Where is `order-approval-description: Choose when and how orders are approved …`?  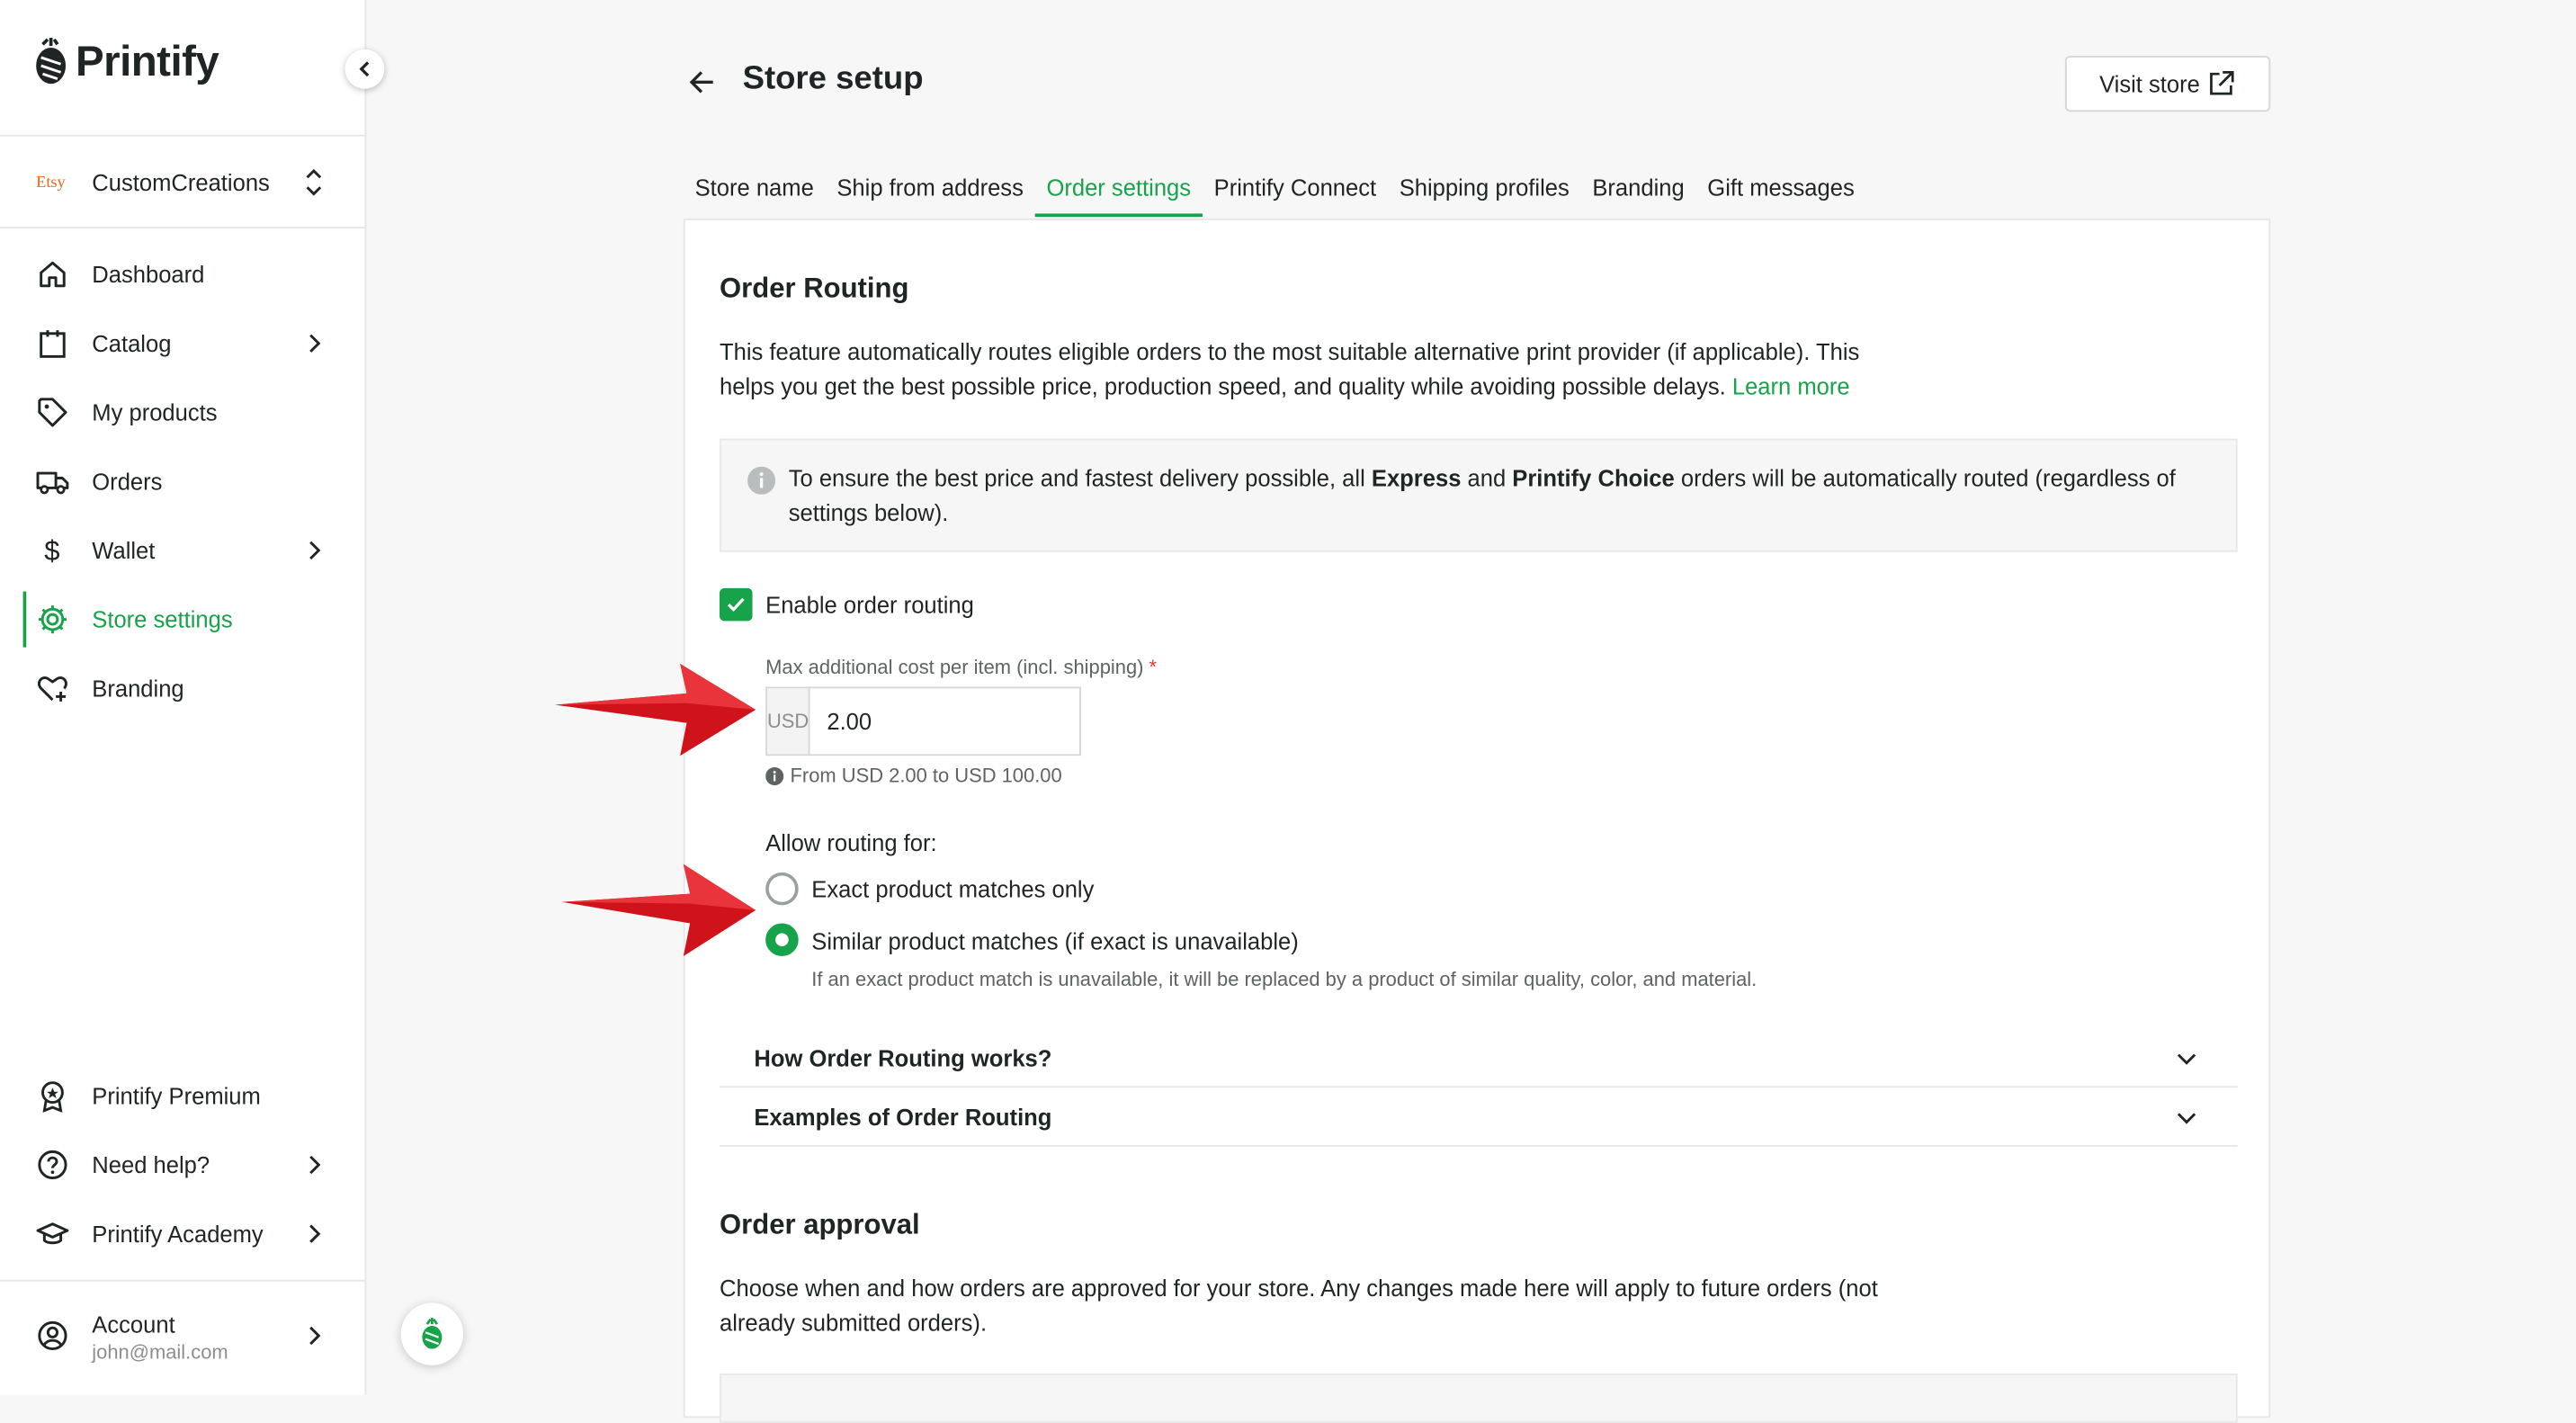
order-approval-description: Choose when and how orders are approved … is located at coordinates (1299, 1305).